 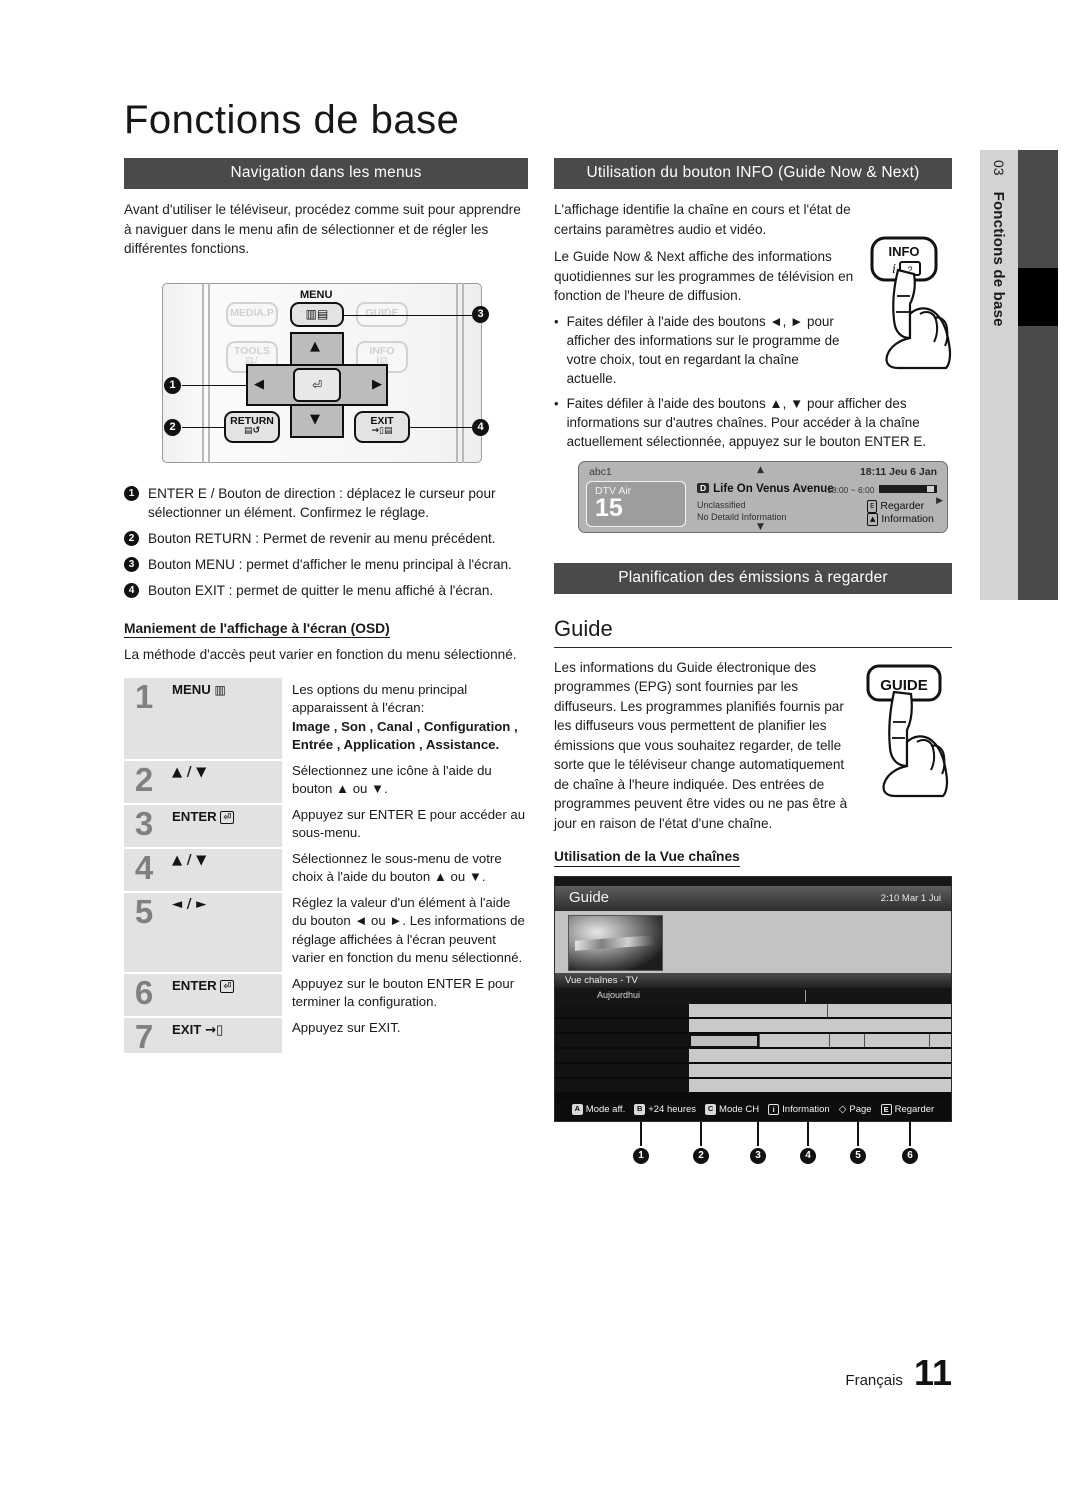 What do you see at coordinates (760, 469) in the screenshot?
I see `banner-up-arrow-icon: ▲` at bounding box center [760, 469].